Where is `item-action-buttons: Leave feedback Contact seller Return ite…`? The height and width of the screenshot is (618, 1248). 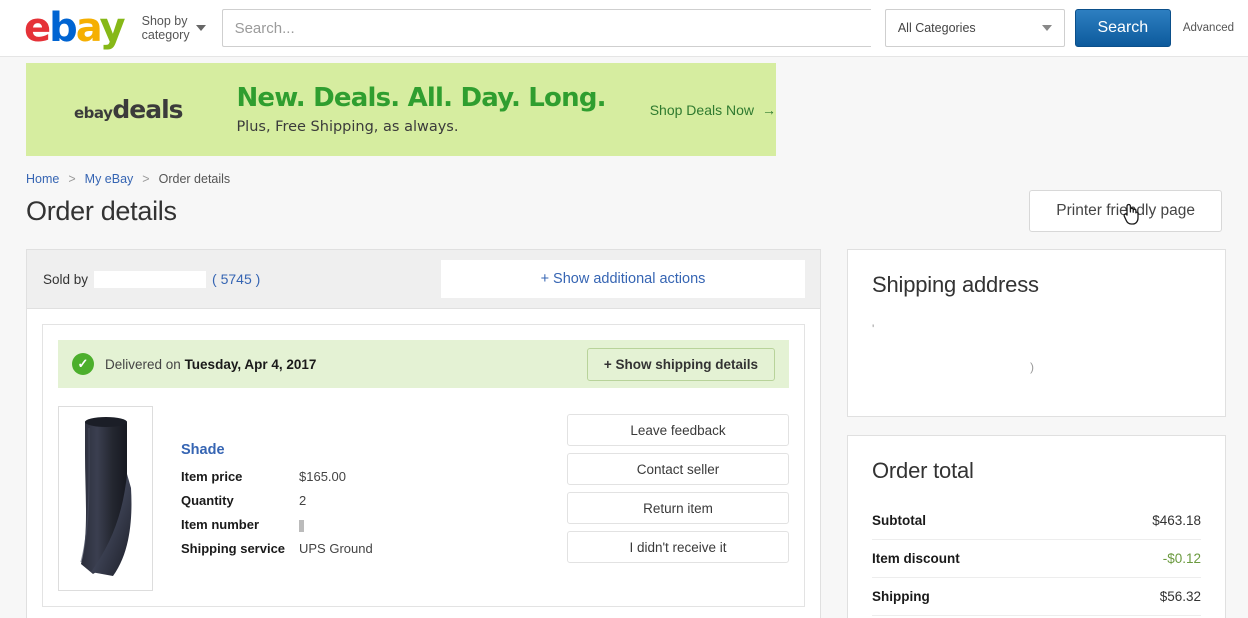
item-action-buttons: Leave feedback Contact seller Return ite… is located at coordinates (678, 498).